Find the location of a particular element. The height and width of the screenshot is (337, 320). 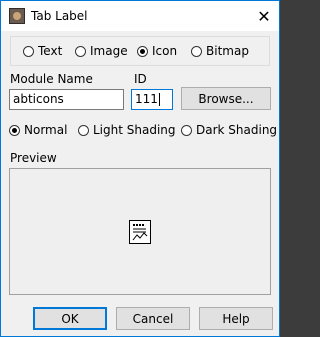

document-chart-icon is located at coordinates (140, 232).